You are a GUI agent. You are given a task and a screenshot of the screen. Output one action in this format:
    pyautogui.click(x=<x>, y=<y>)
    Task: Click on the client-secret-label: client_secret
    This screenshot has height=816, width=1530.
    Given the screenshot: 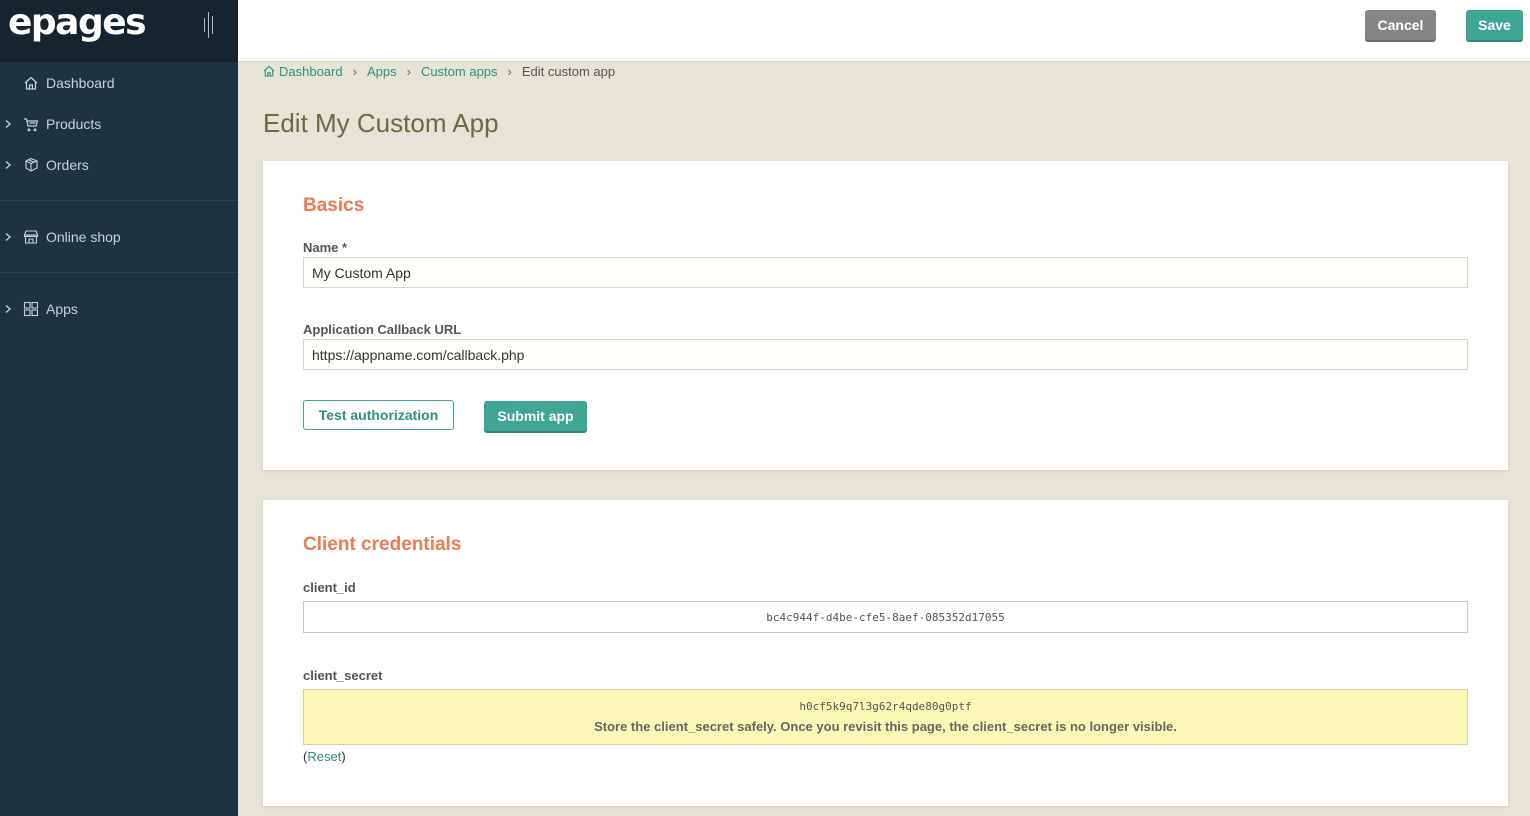 What is the action you would take?
    pyautogui.click(x=343, y=675)
    